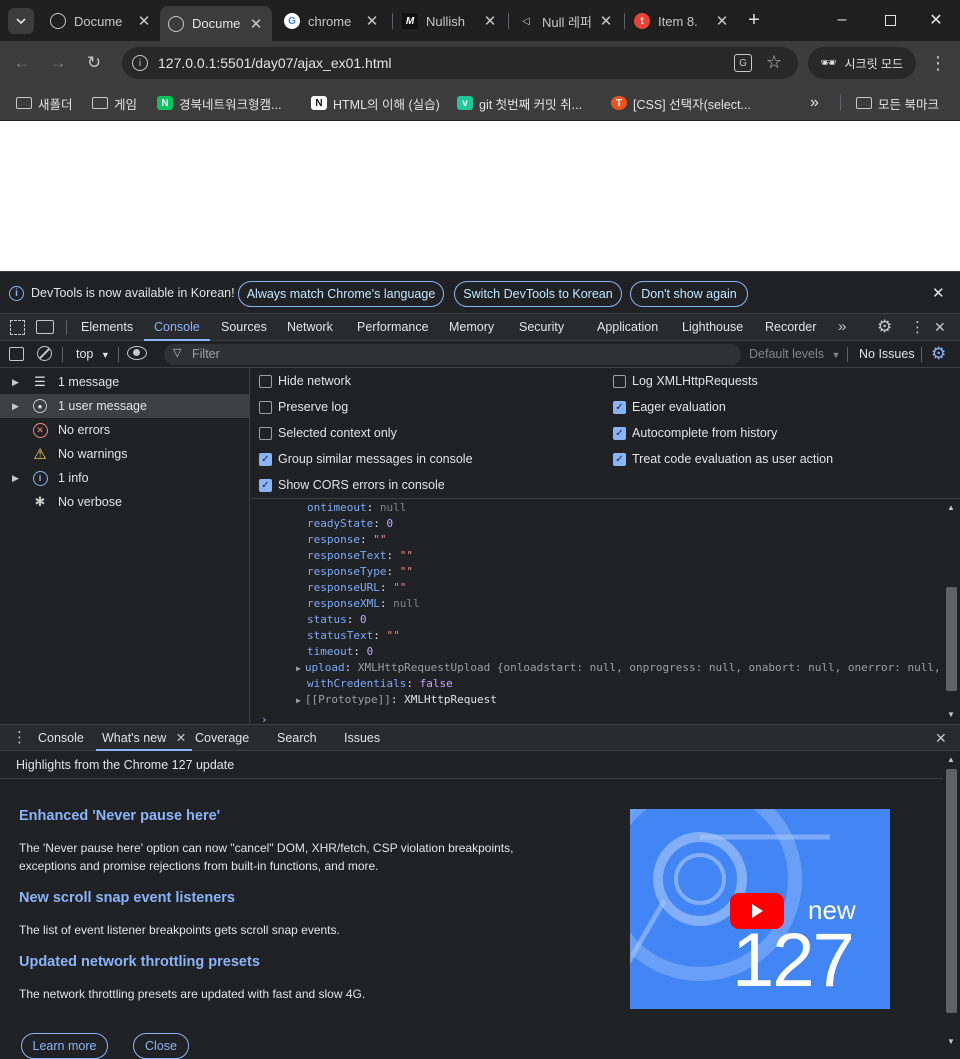  I want to click on tab-chrome: G chrome ✕, so click(332, 21).